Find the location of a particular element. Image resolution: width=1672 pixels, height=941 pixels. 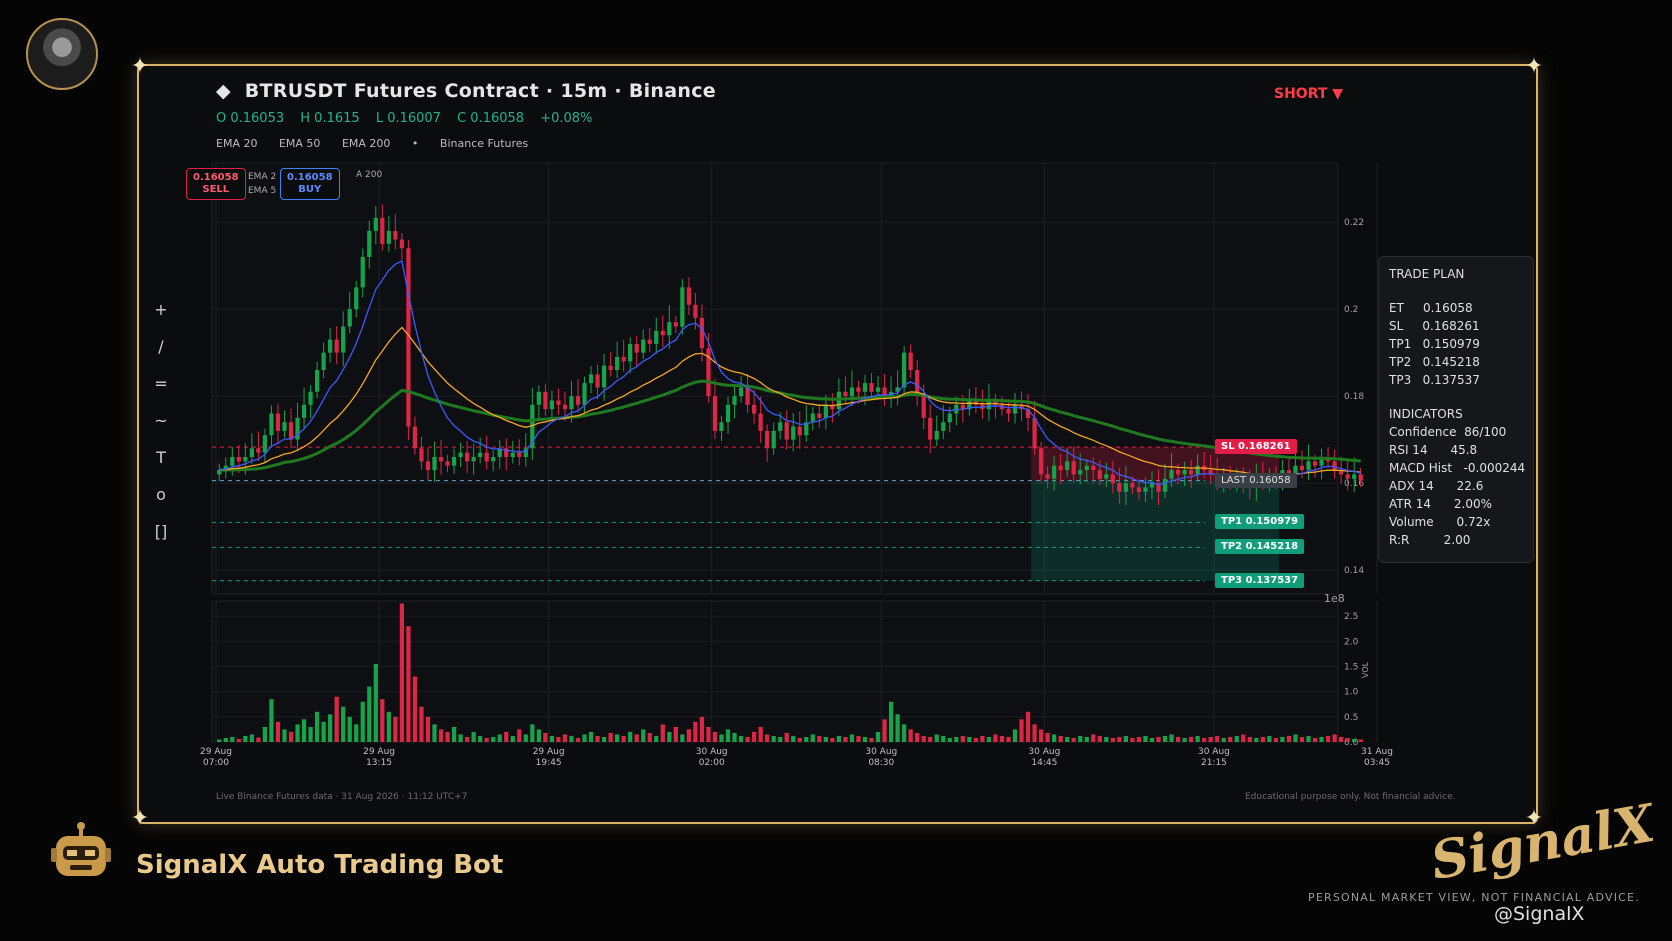

volume-tick-label: 1.5 is located at coordinates (1351, 667).